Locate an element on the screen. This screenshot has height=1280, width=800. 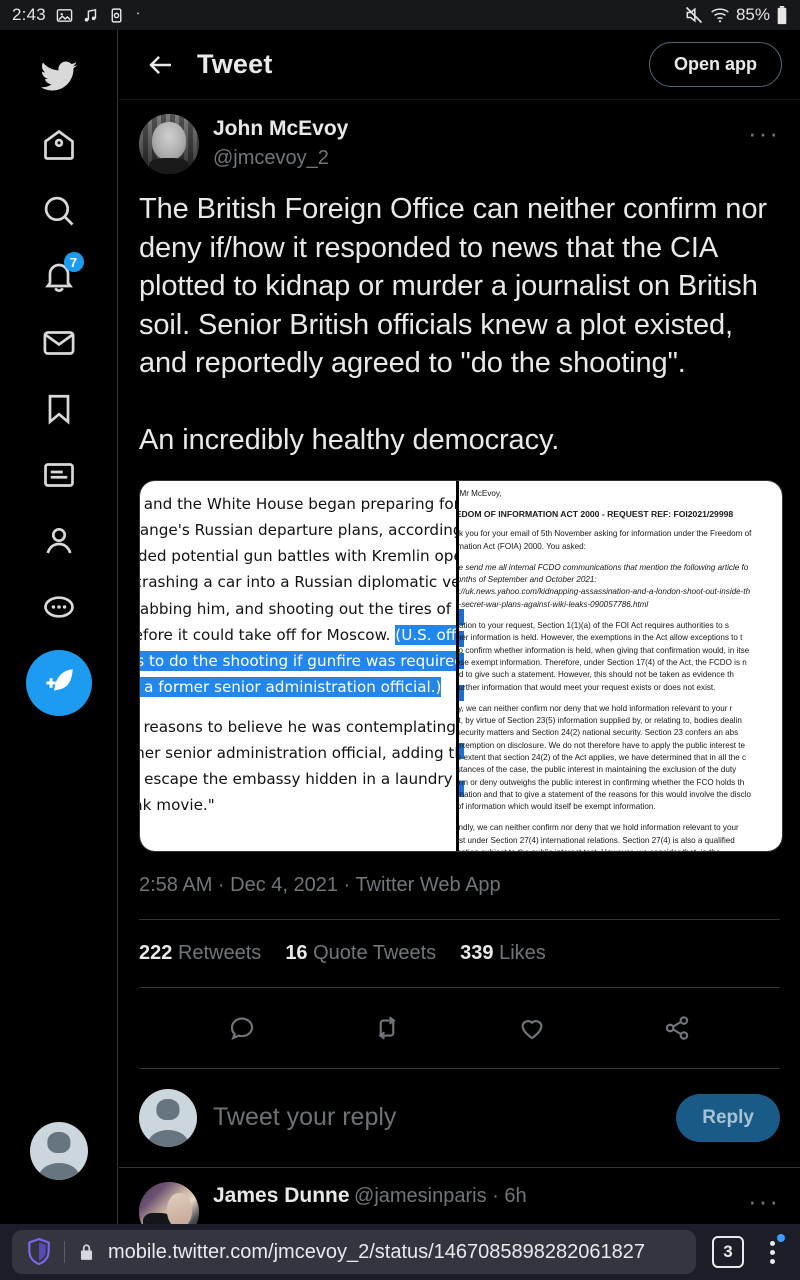
reply-icon is located at coordinates (241, 1028).